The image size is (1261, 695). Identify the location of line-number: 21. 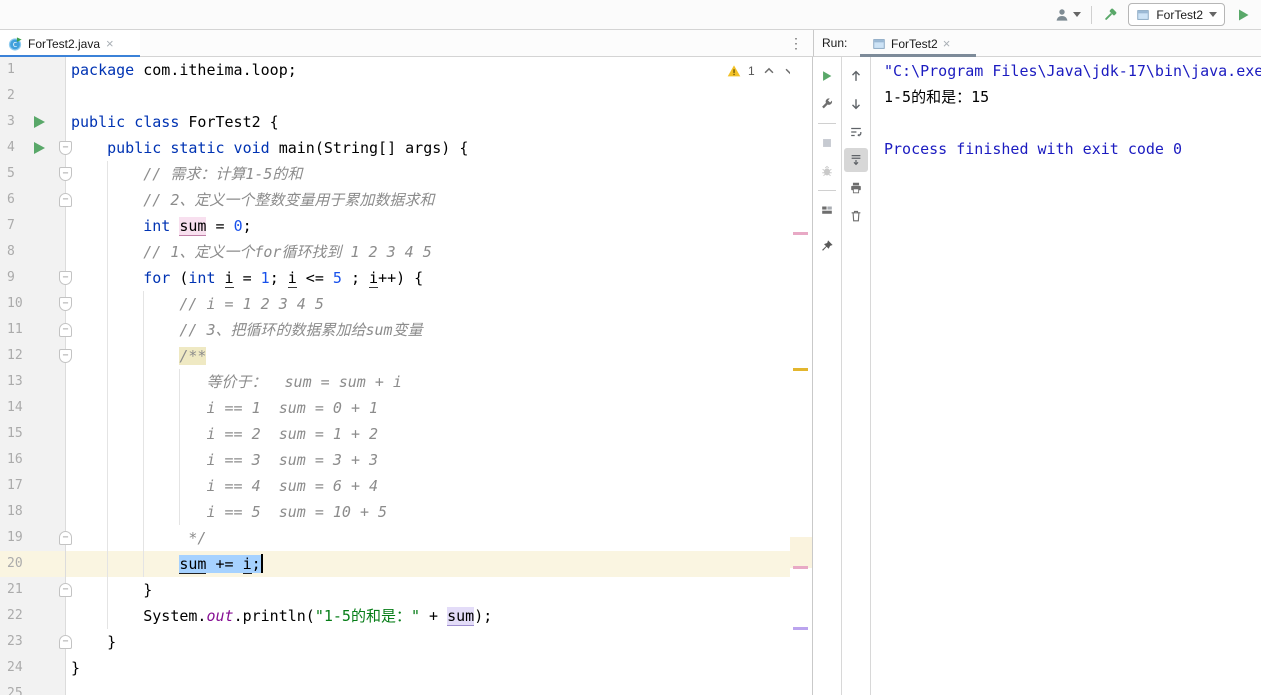
(33, 590).